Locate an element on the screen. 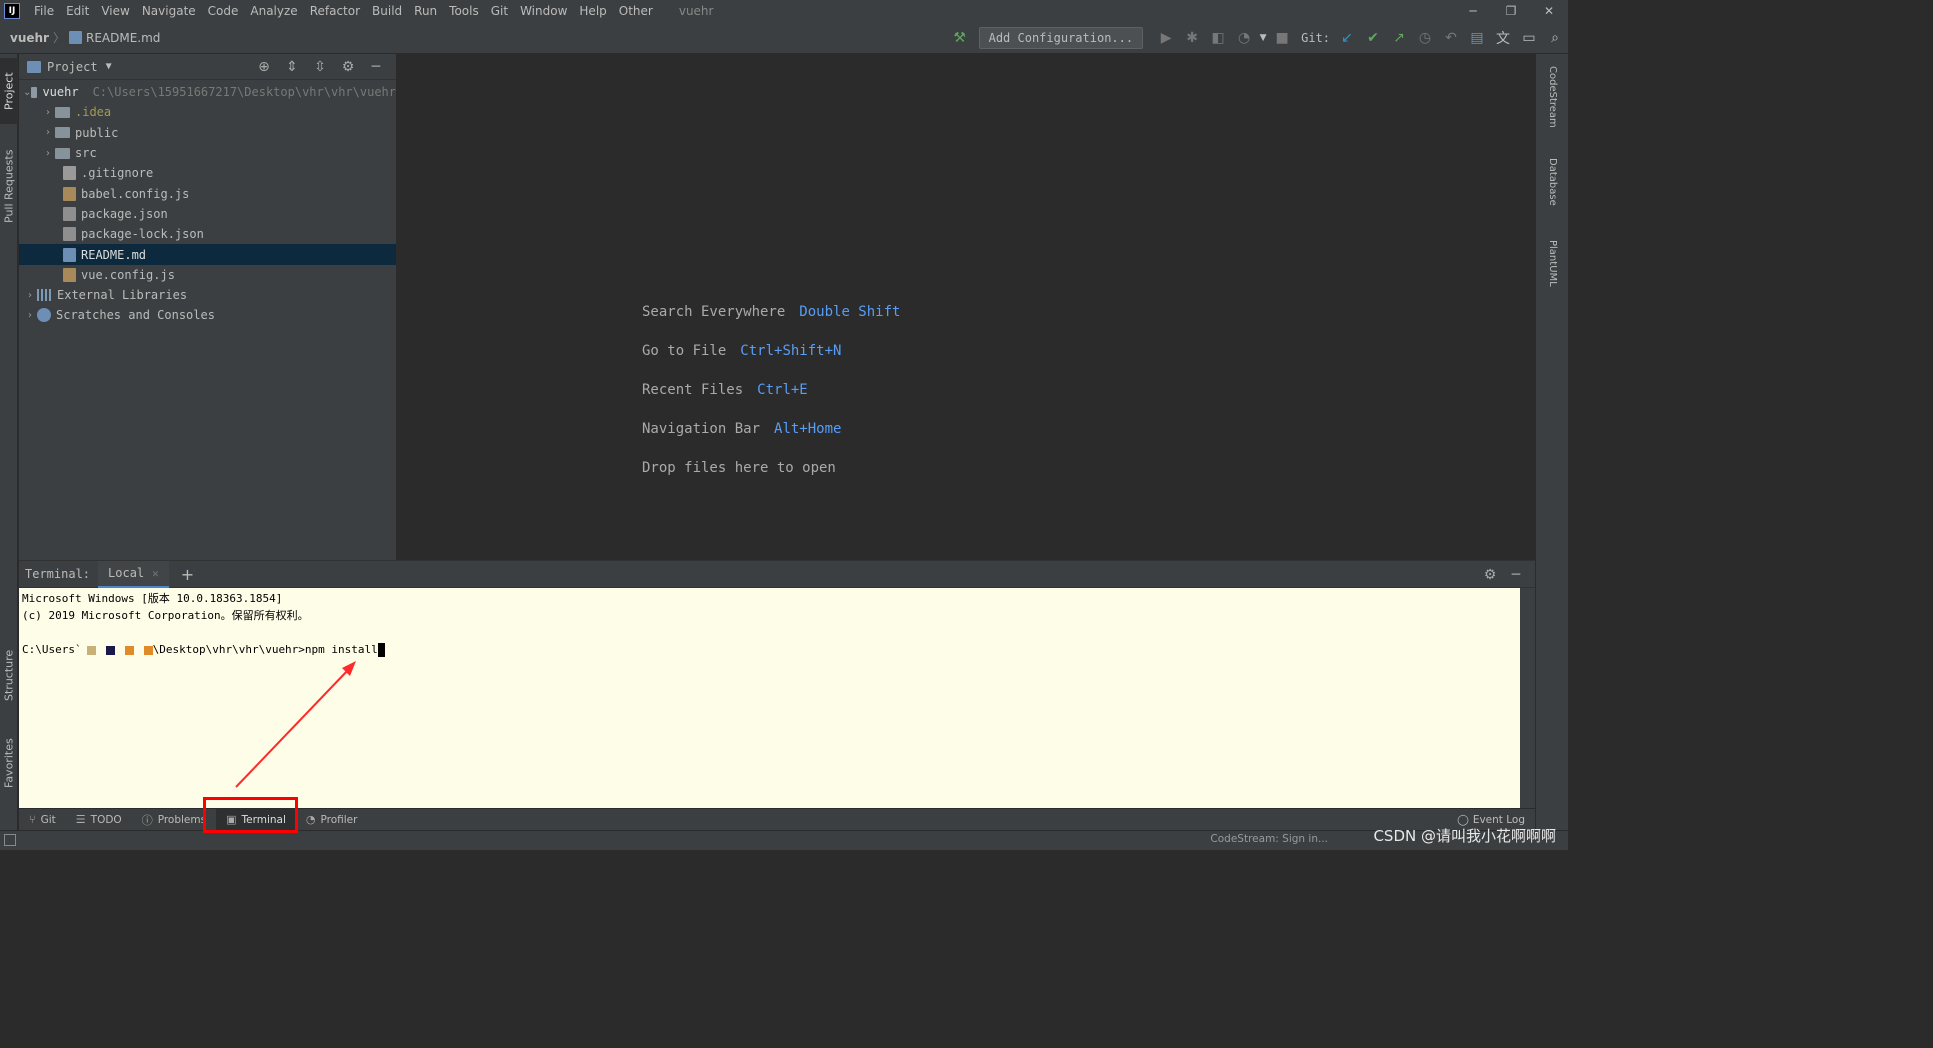  tree-file-package-json: package.json is located at coordinates (207, 214).